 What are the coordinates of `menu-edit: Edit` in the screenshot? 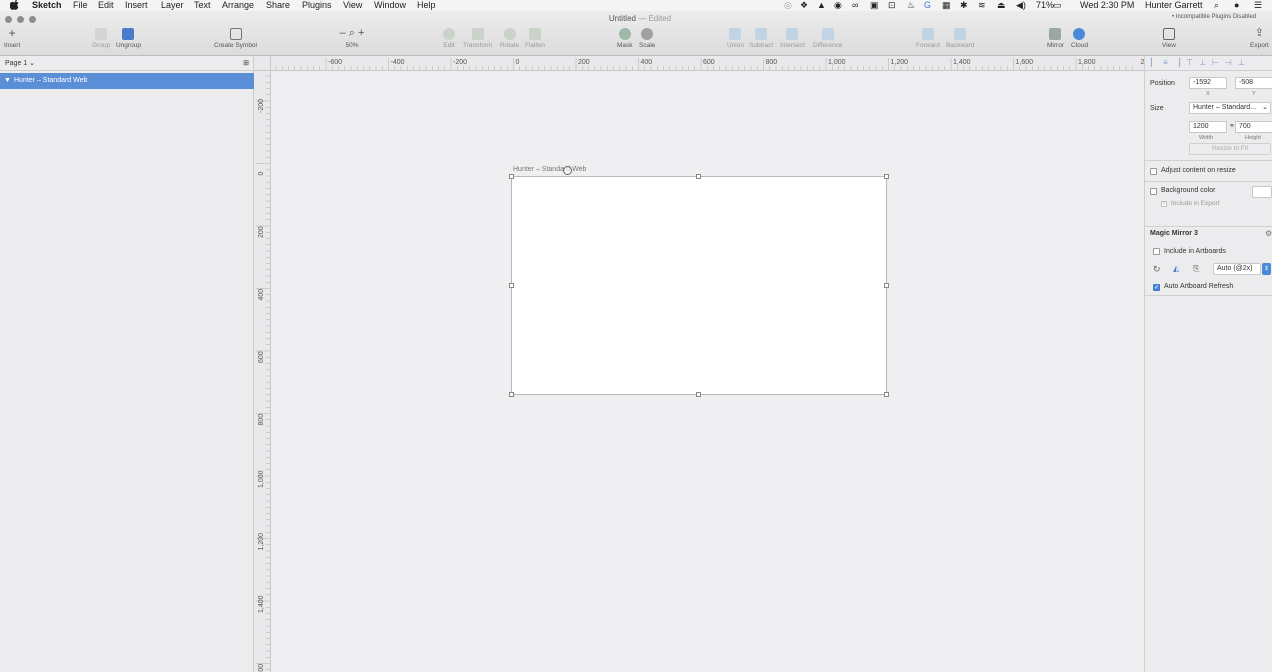 It's located at (106, 5).